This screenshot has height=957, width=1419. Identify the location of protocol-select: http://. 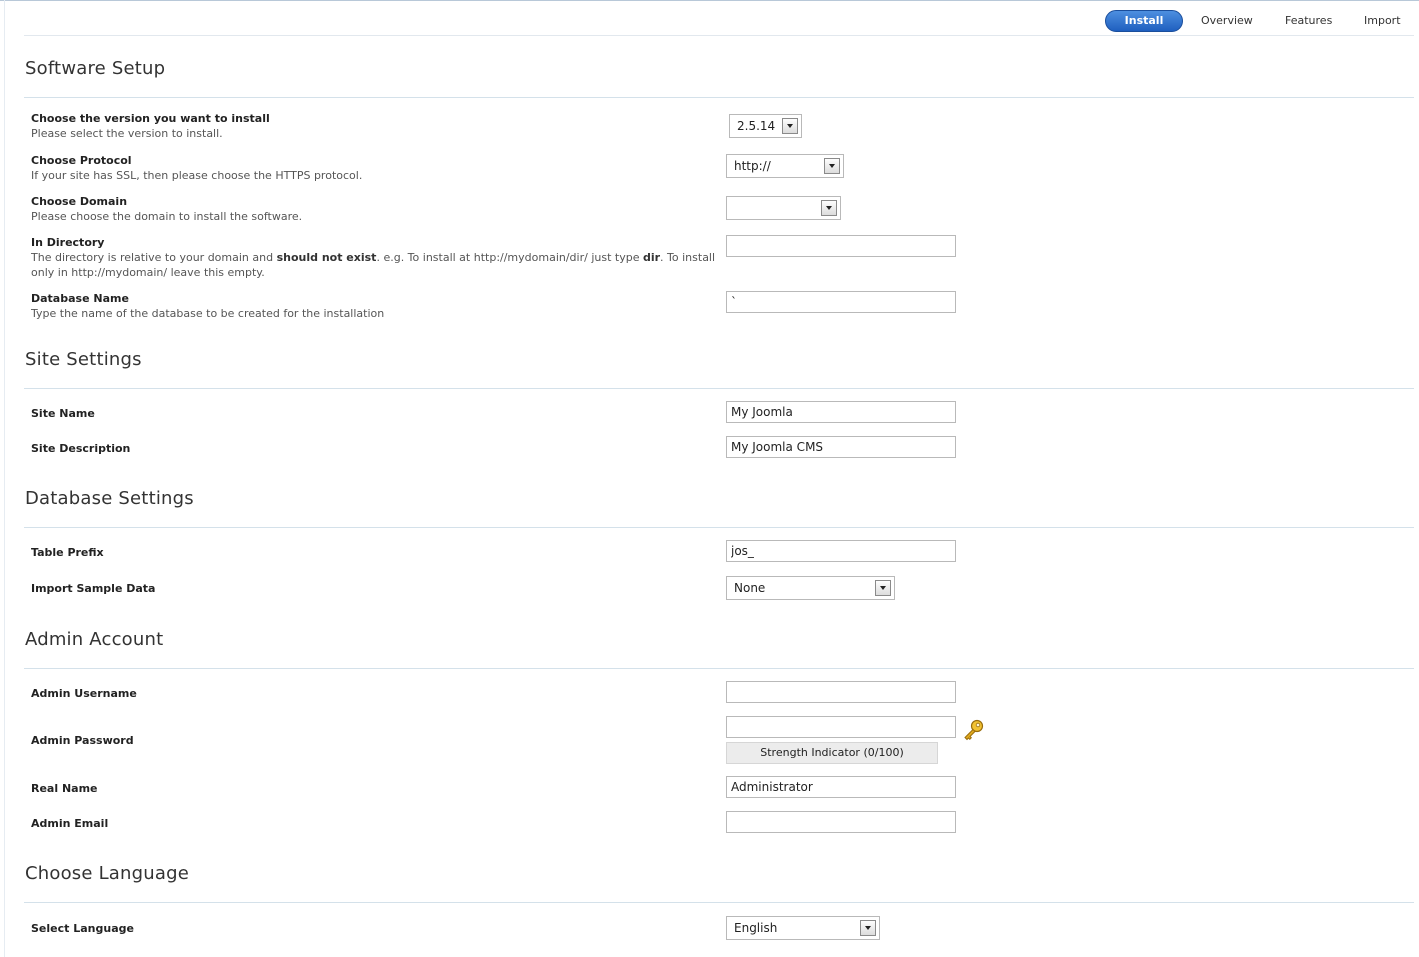
(785, 166).